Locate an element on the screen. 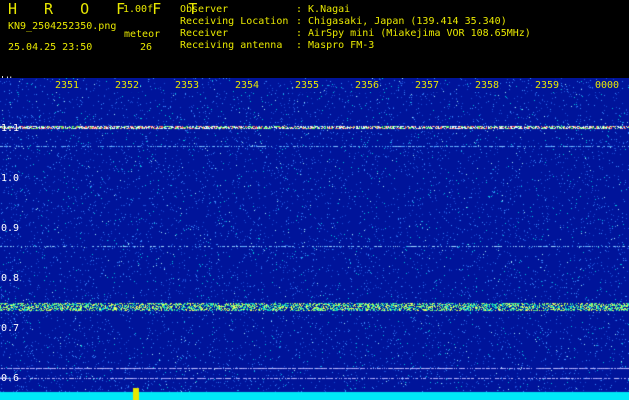 The image size is (629, 400). antenna-label: Receiving antenna is located at coordinates (231, 45).